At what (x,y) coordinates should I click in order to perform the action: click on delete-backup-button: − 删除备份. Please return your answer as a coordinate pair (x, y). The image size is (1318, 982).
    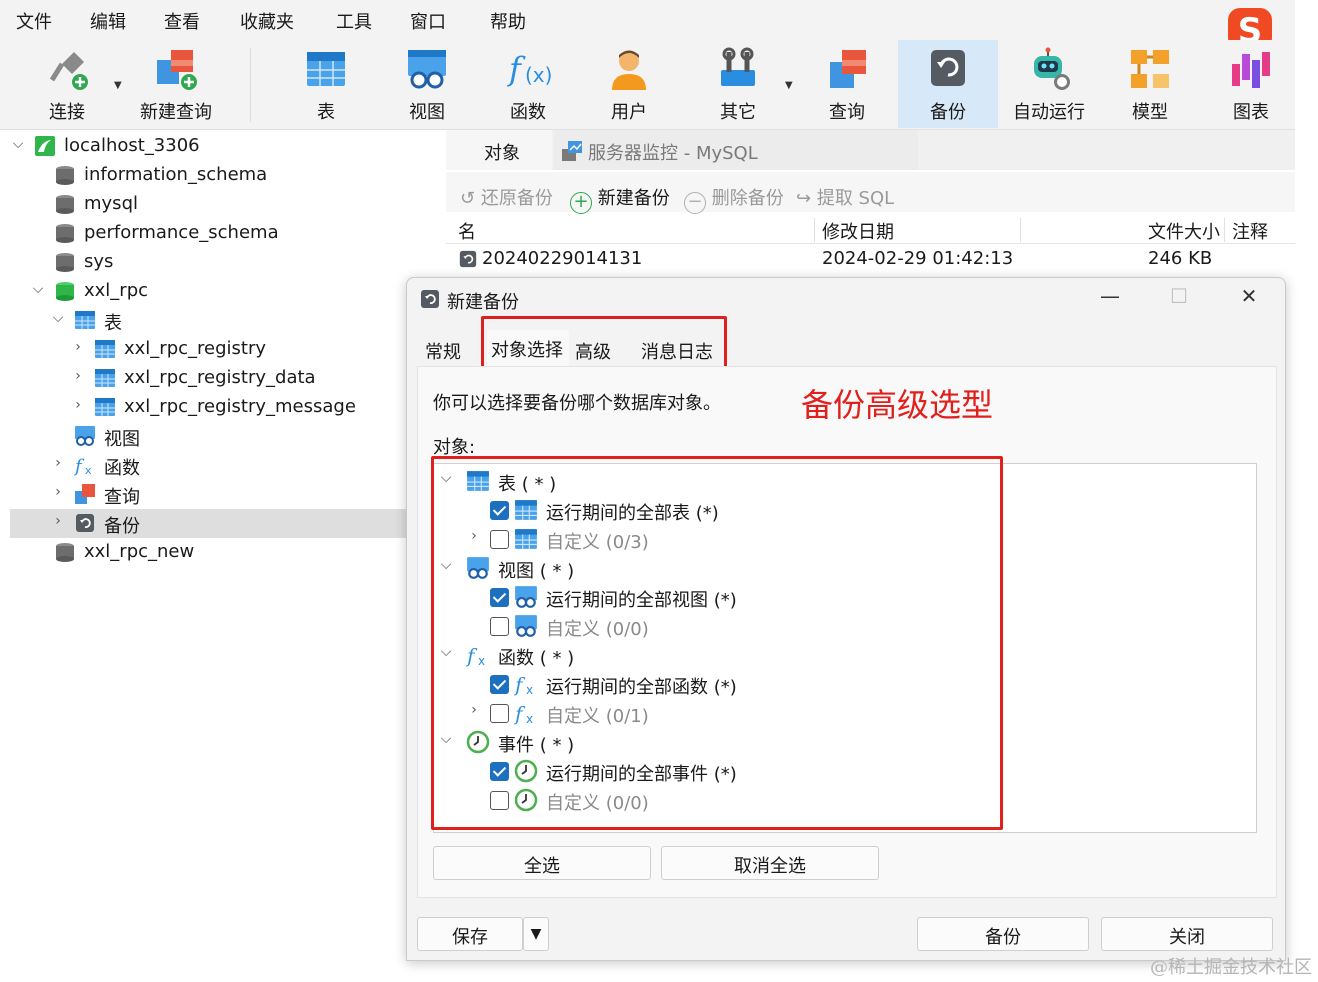
    Looking at the image, I should click on (734, 199).